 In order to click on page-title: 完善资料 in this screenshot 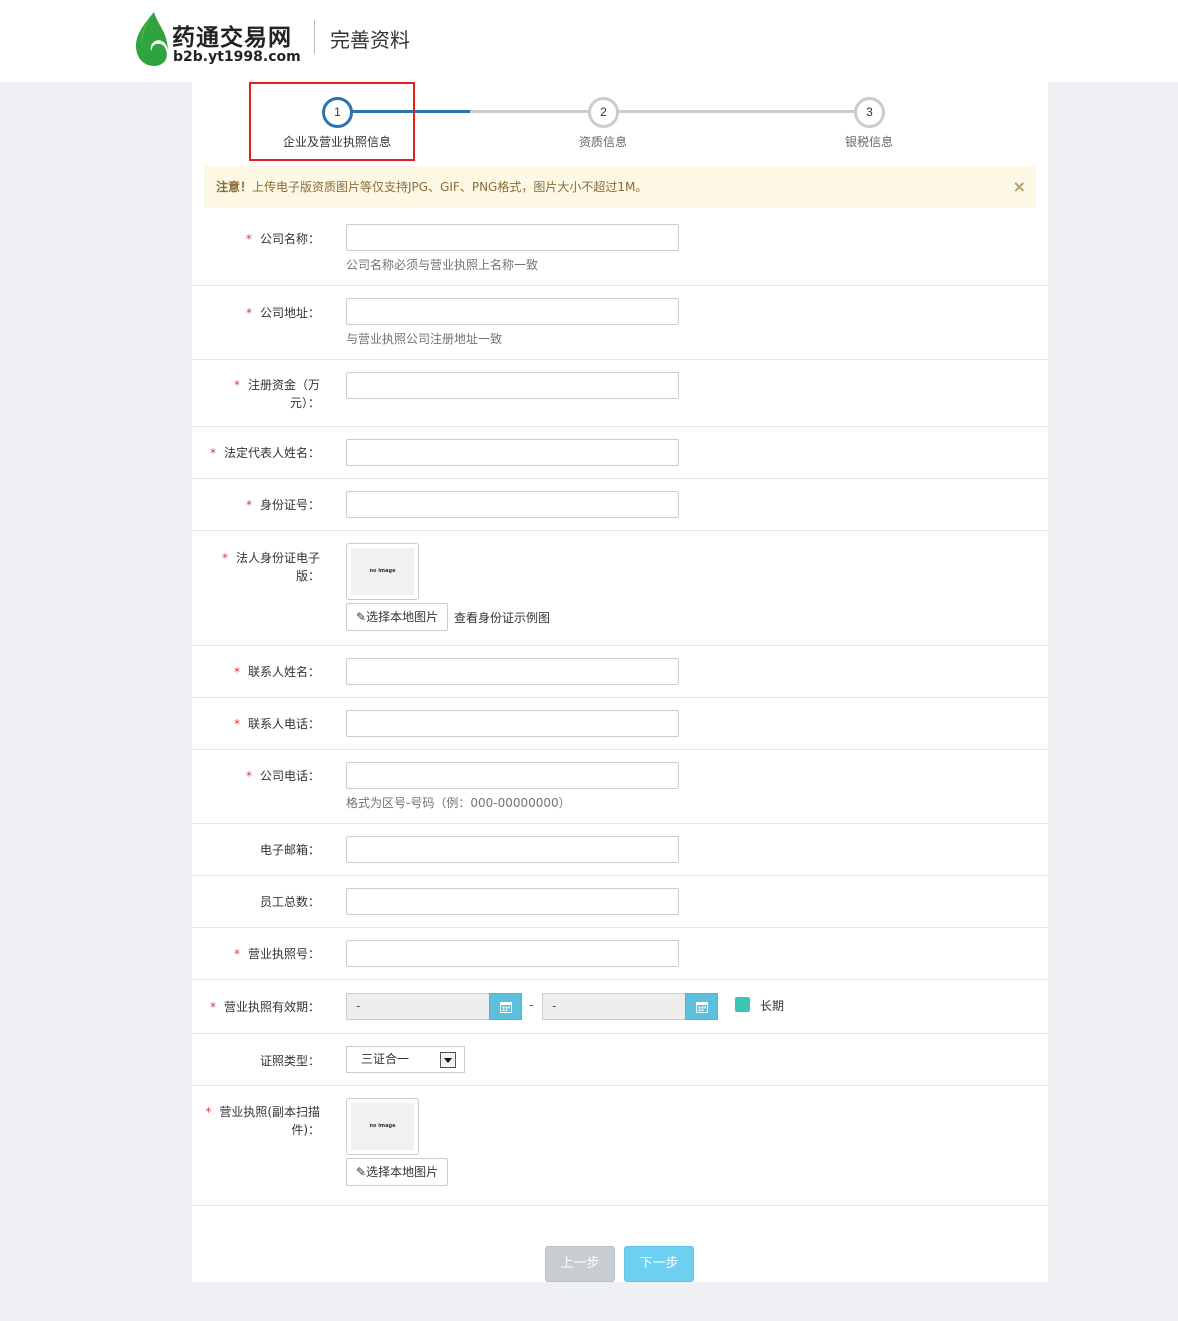, I will do `click(370, 40)`.